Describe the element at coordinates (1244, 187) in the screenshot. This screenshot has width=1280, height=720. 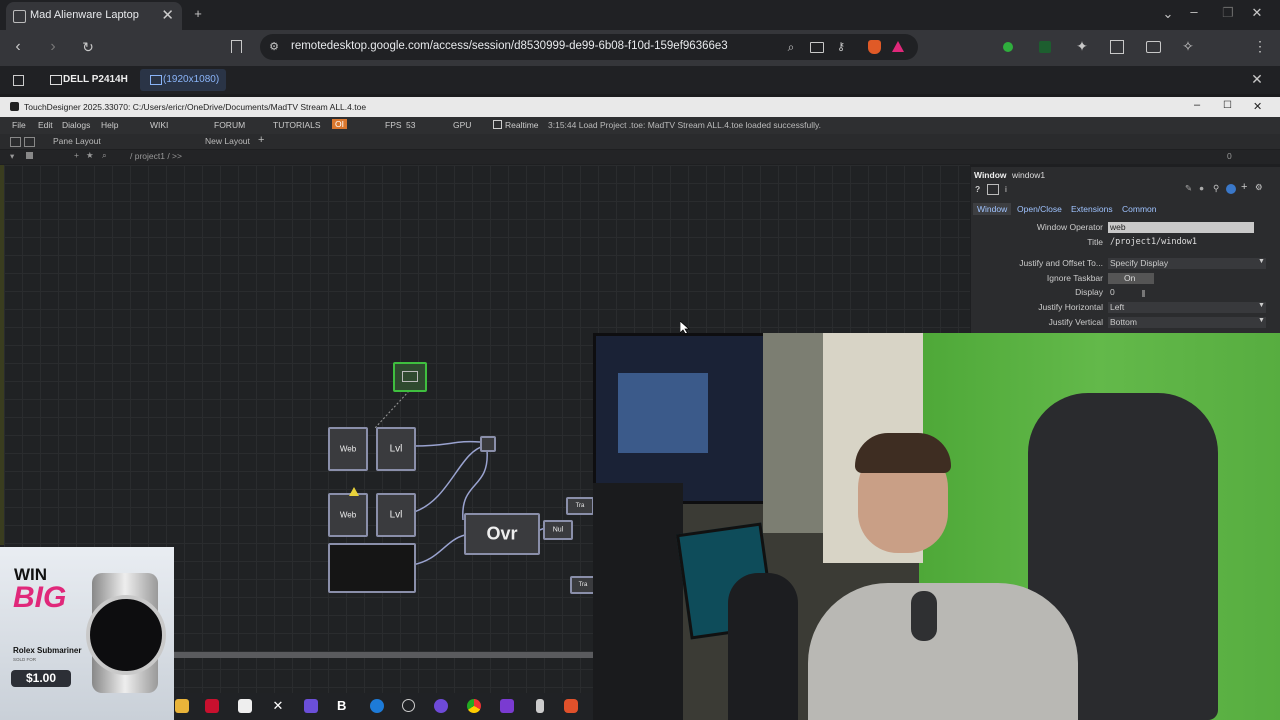
I see `add-param-icon: +` at that location.